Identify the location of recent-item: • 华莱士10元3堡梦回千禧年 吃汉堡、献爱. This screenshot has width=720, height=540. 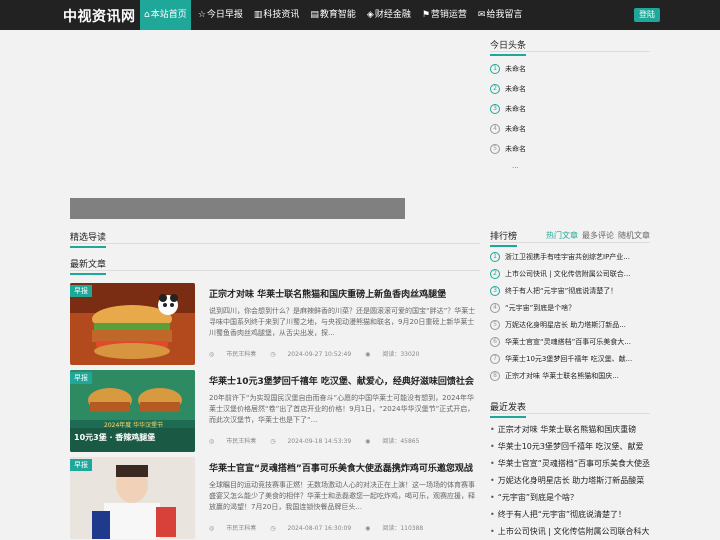
(570, 446).